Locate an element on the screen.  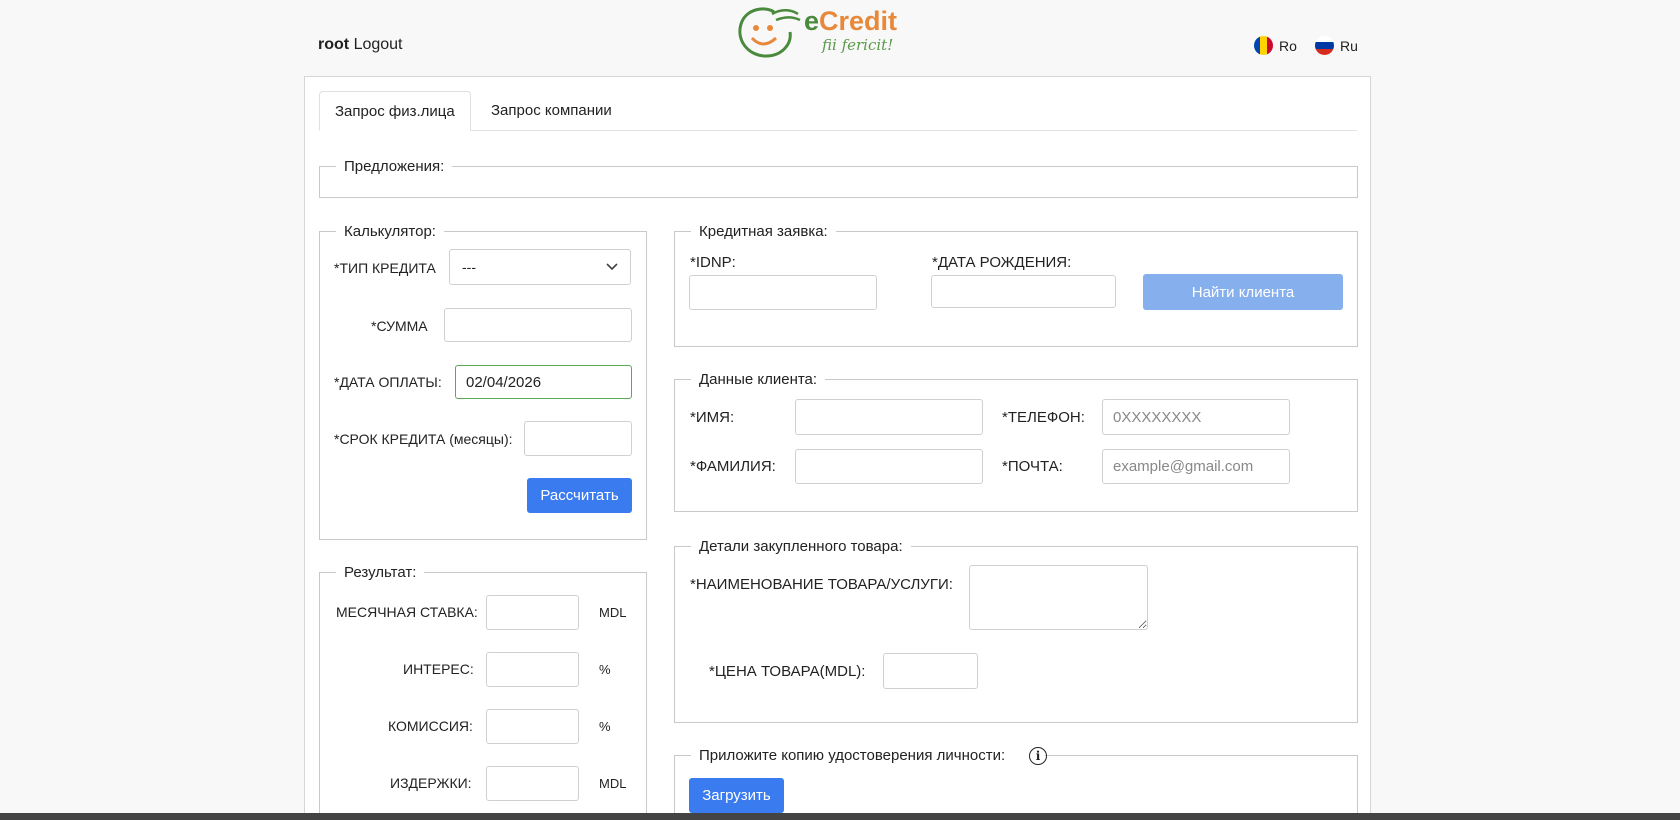
product-details-legend: Детали закупленного товара: is located at coordinates (801, 546).